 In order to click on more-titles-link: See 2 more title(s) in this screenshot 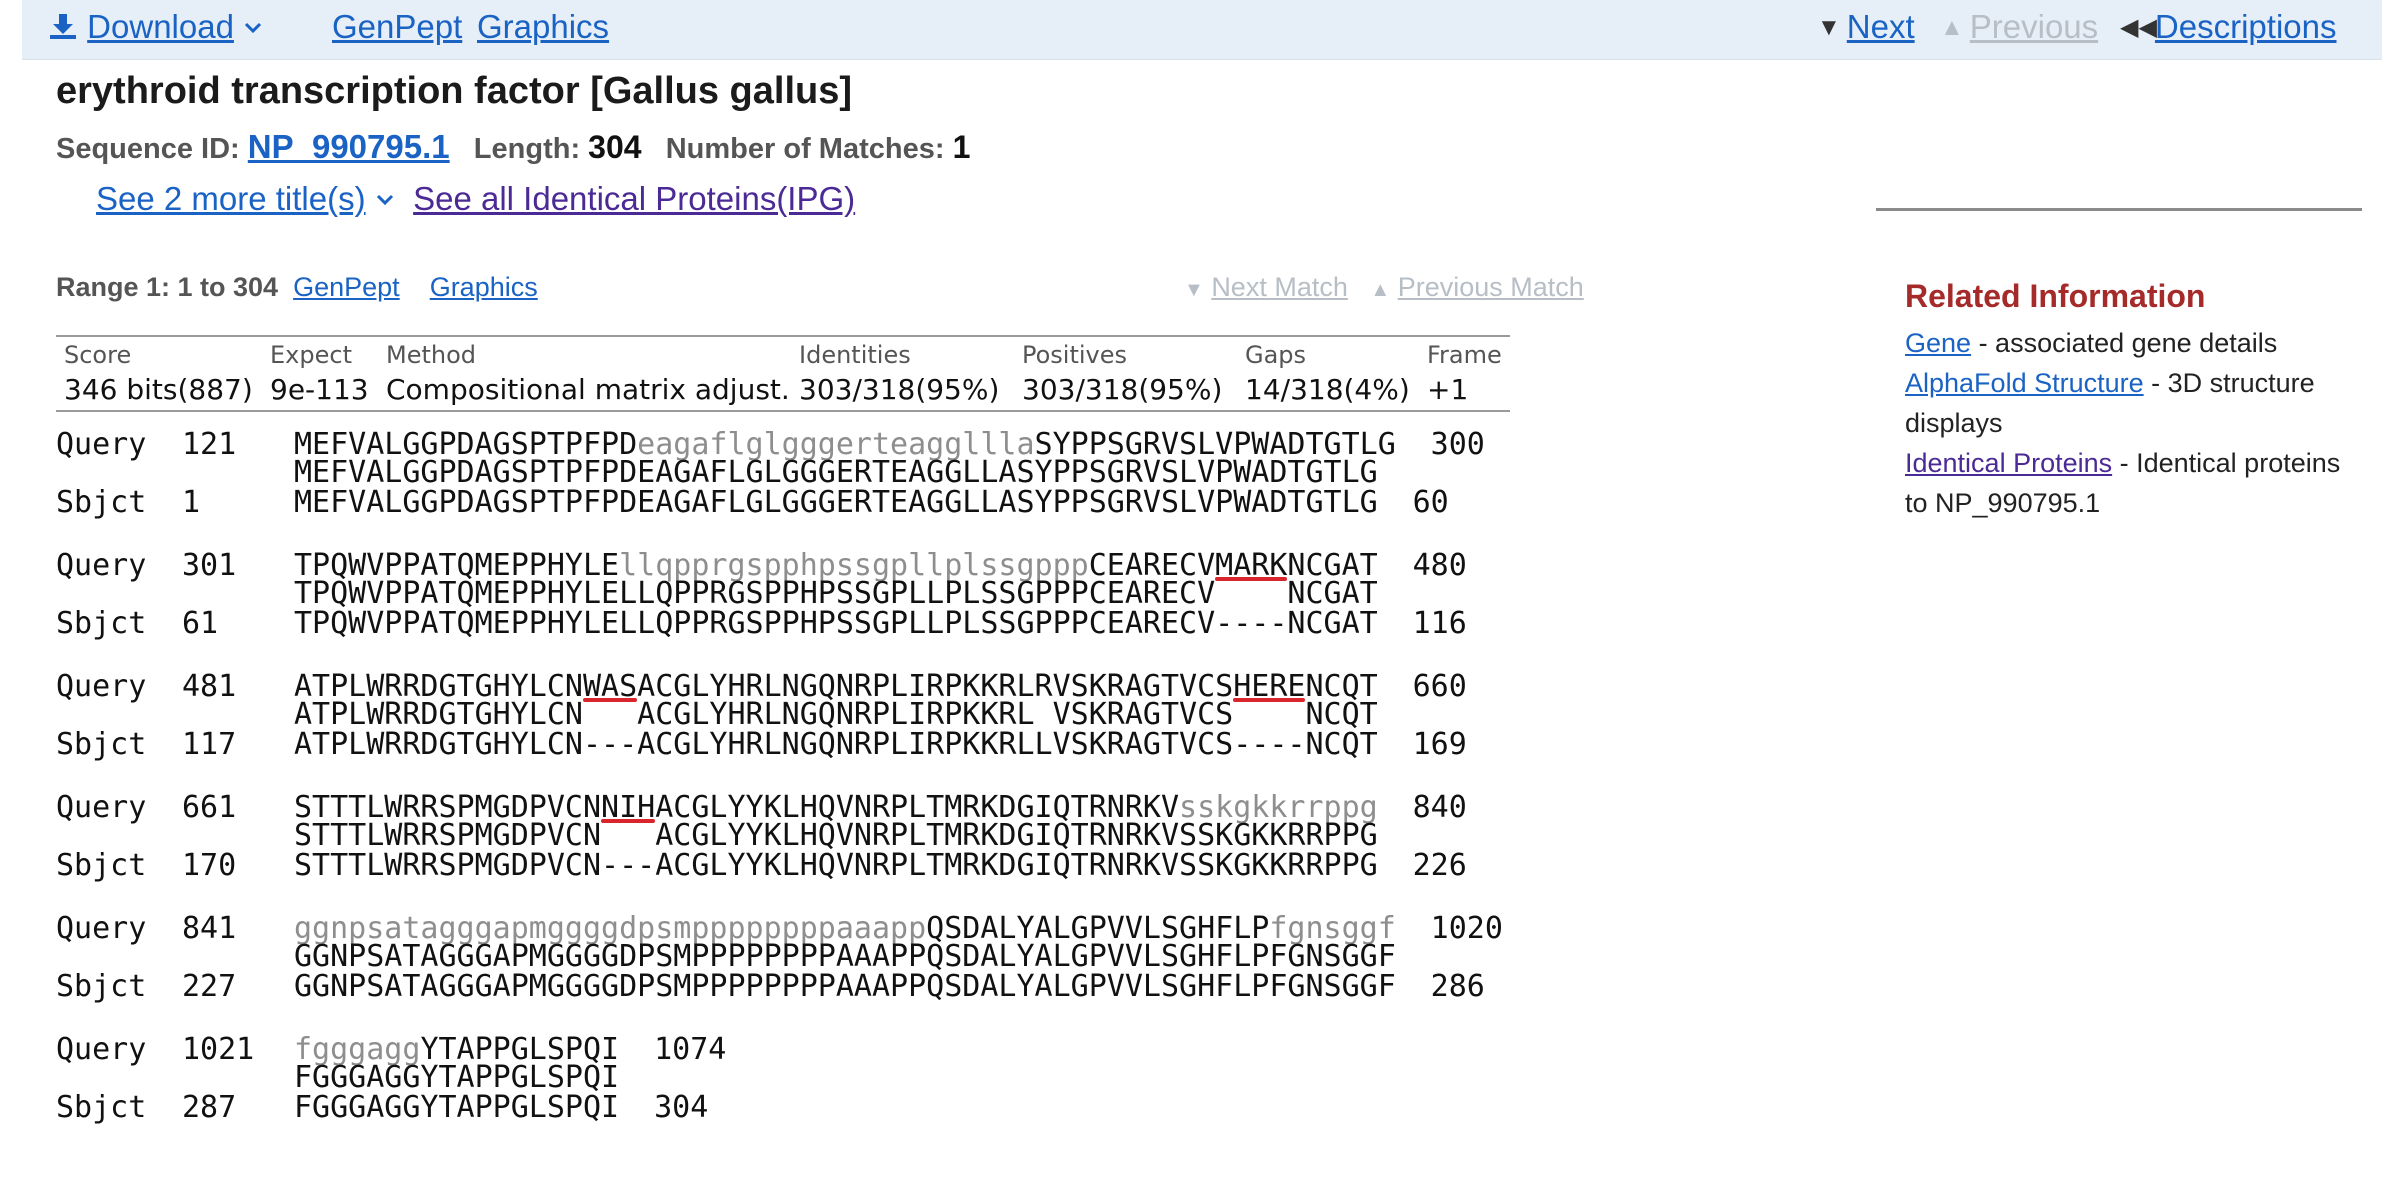, I will do `click(231, 198)`.